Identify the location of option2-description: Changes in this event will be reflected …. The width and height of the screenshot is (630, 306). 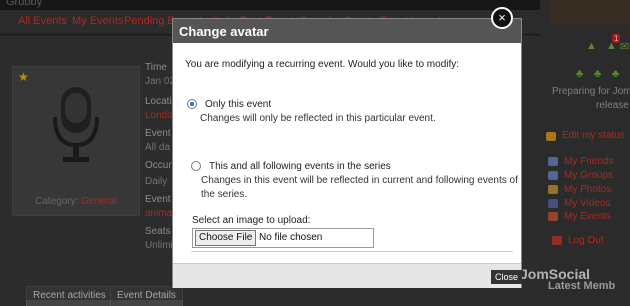
(359, 180).